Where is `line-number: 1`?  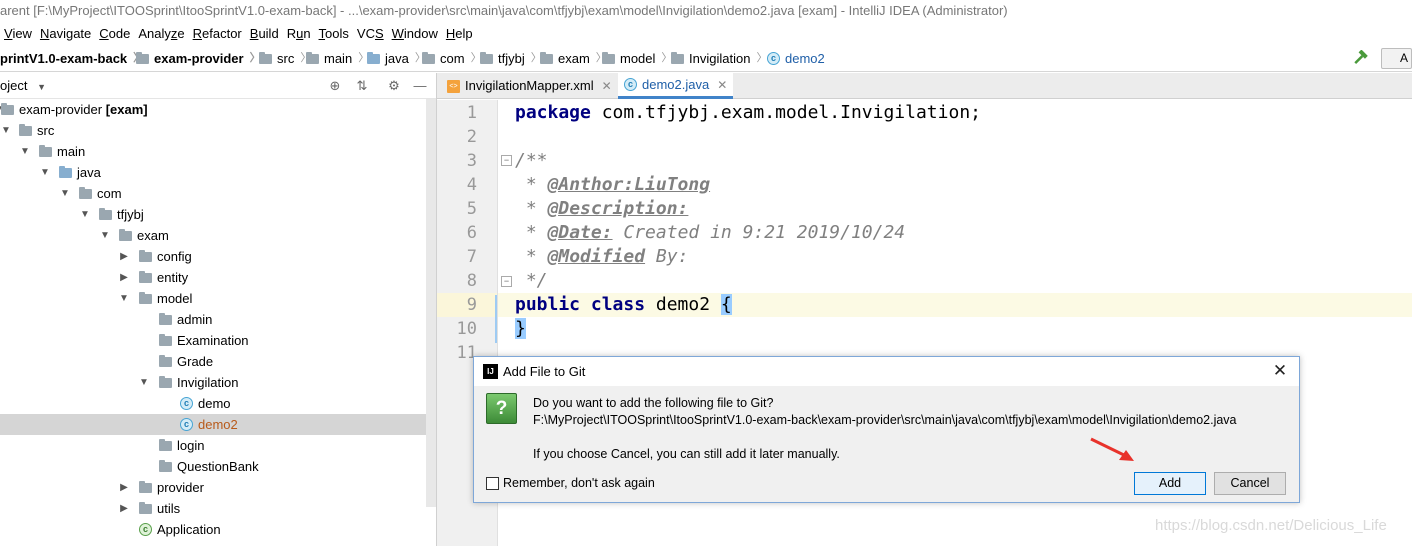
line-number: 1 is located at coordinates (471, 113).